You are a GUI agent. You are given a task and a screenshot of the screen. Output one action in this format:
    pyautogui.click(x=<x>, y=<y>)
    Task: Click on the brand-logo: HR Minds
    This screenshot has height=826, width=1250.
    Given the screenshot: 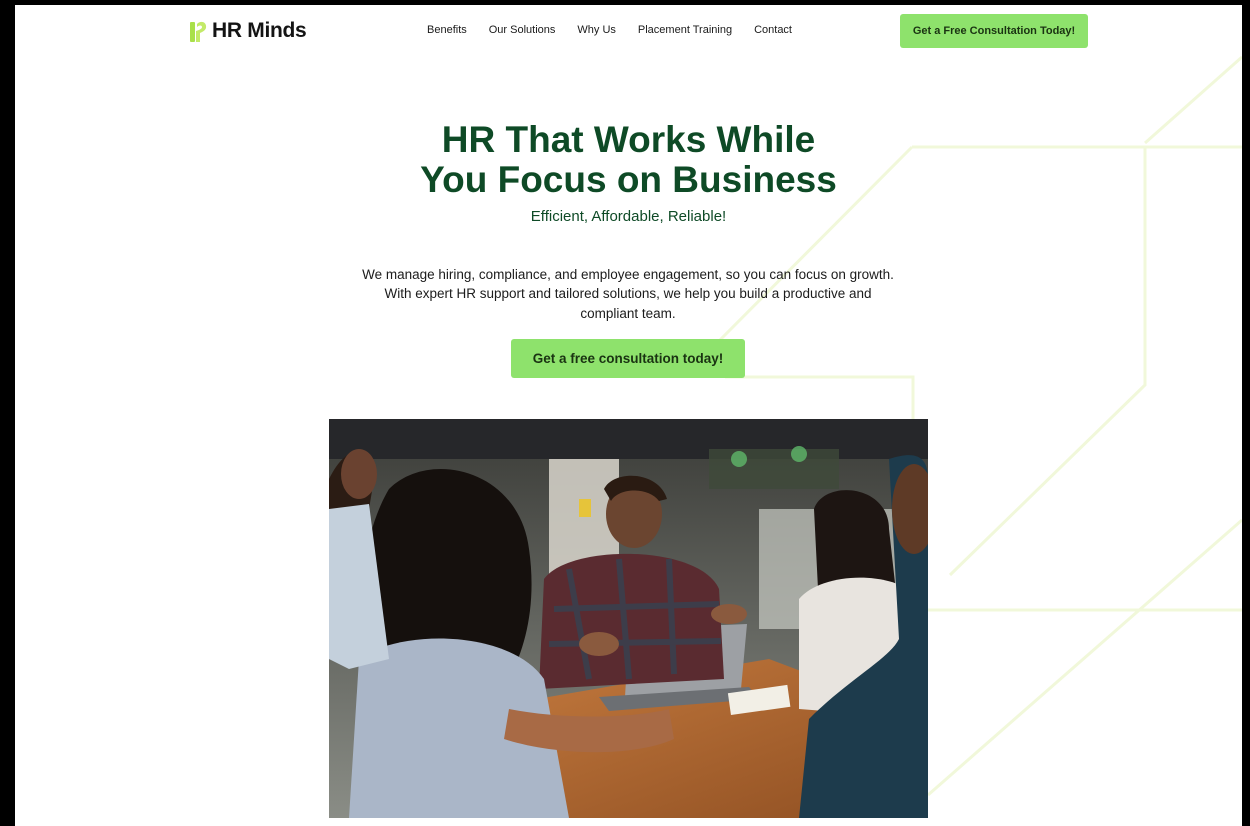 What is the action you would take?
    pyautogui.click(x=248, y=31)
    